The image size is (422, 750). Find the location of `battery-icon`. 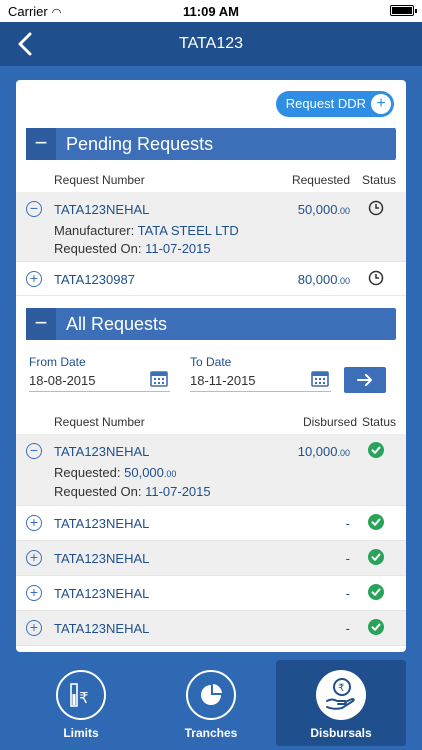

battery-icon is located at coordinates (403, 10).